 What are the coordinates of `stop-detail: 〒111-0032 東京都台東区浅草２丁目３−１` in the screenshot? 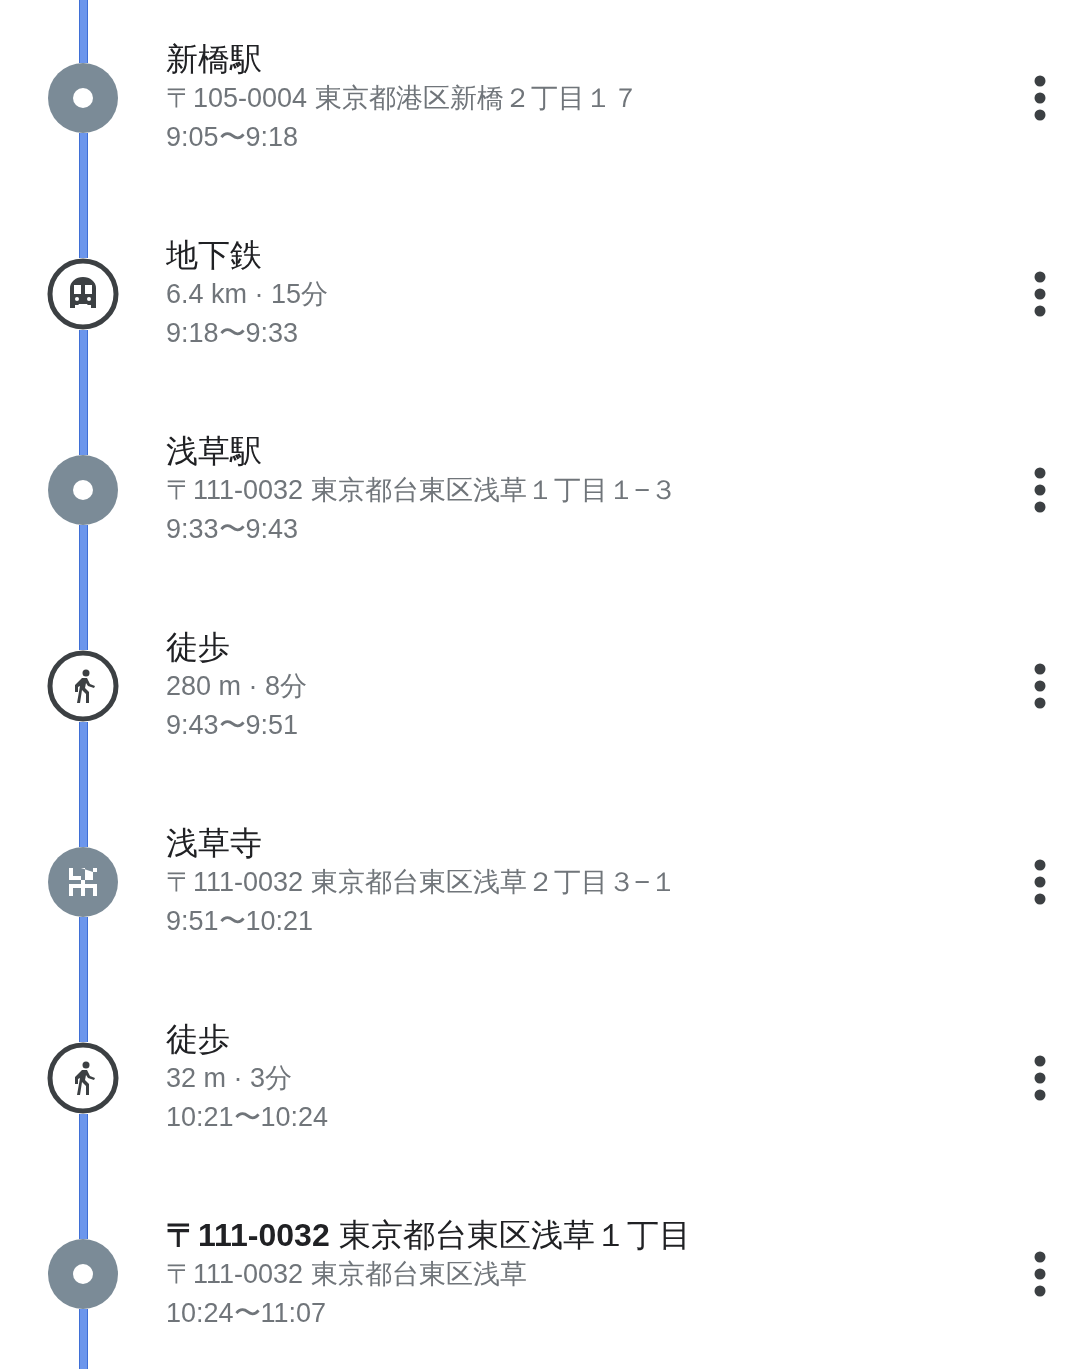 It's located at (422, 882).